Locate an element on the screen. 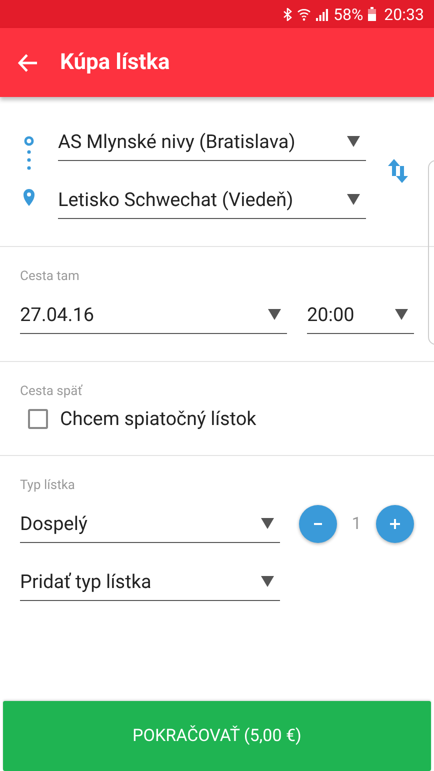 The width and height of the screenshot is (434, 771). wifi-icon is located at coordinates (304, 14).